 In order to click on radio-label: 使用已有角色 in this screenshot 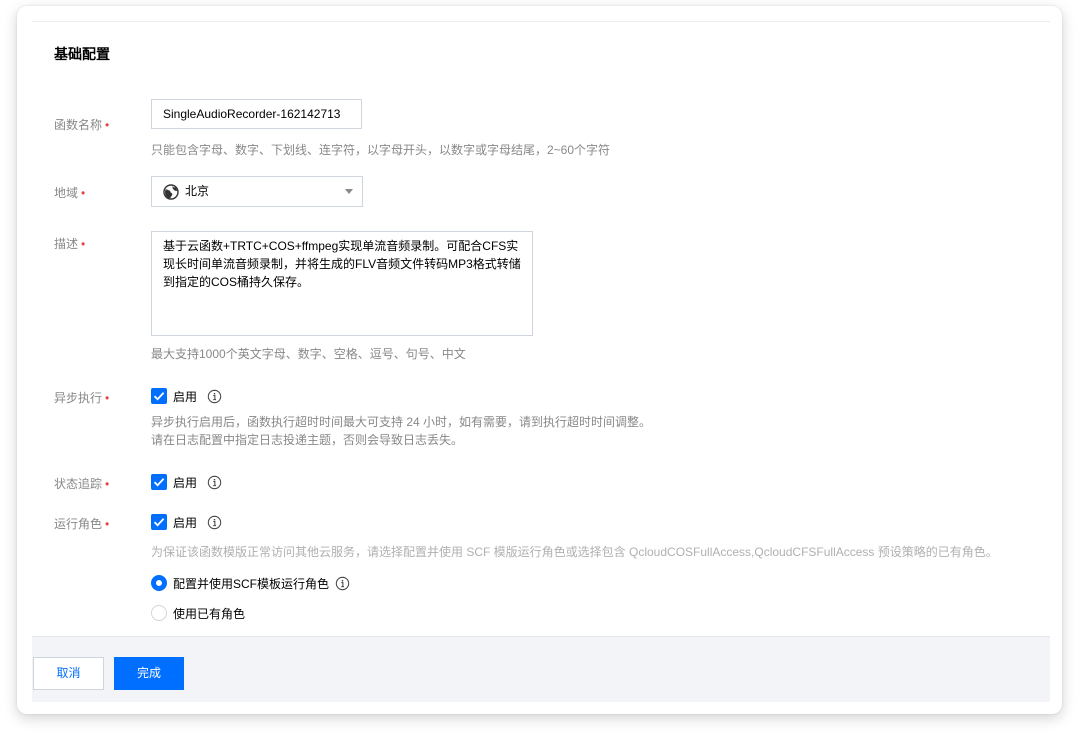, I will do `click(209, 613)`.